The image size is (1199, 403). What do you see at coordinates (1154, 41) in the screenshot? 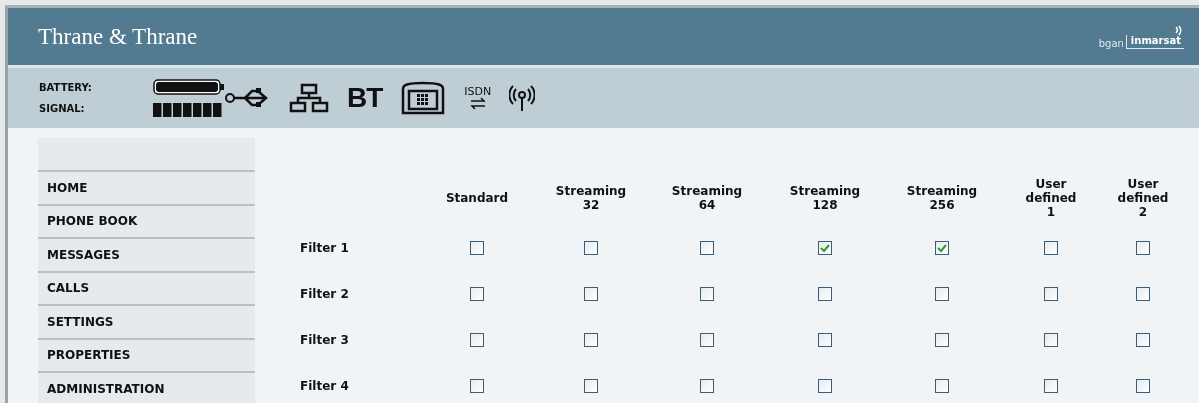
I see `logo-text: inmarsat` at bounding box center [1154, 41].